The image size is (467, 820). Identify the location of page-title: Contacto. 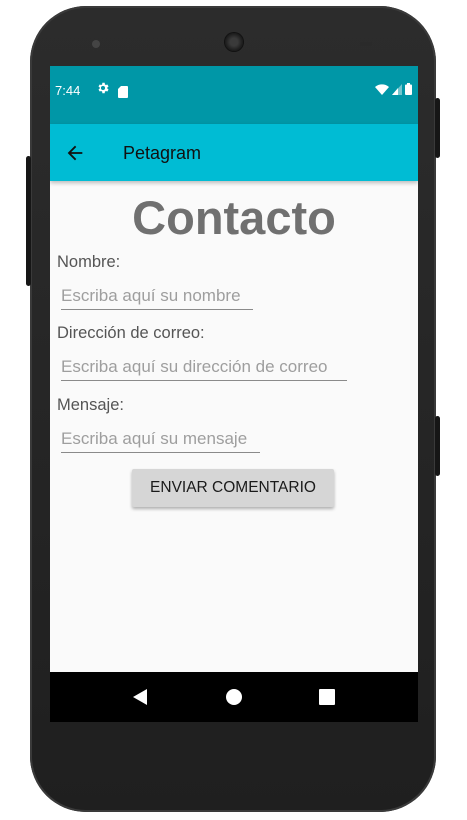
(234, 217).